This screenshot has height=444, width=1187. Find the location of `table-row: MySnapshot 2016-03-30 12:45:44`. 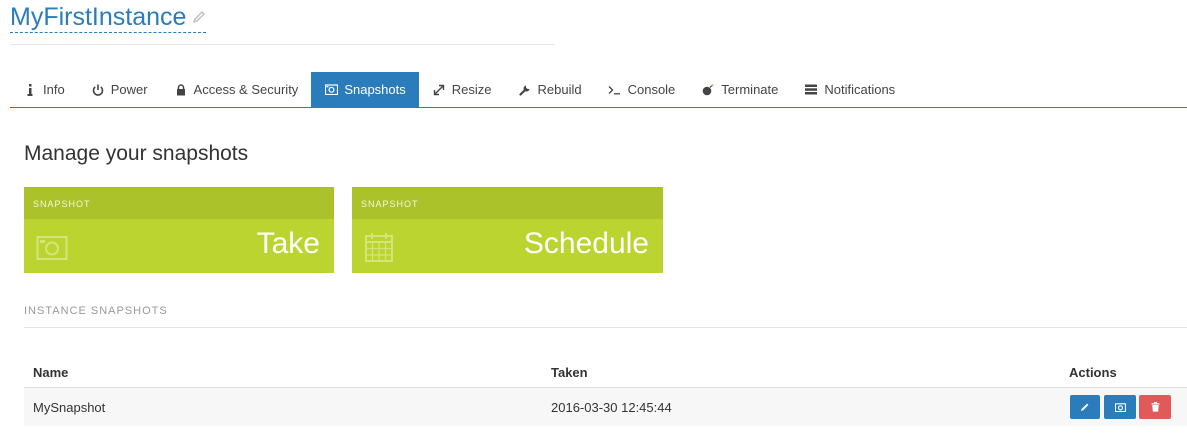

table-row: MySnapshot 2016-03-30 12:45:44 is located at coordinates (605, 407).